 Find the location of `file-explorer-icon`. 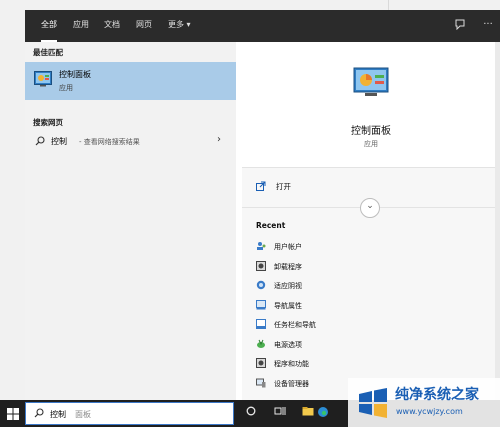

file-explorer-icon is located at coordinates (308, 413).